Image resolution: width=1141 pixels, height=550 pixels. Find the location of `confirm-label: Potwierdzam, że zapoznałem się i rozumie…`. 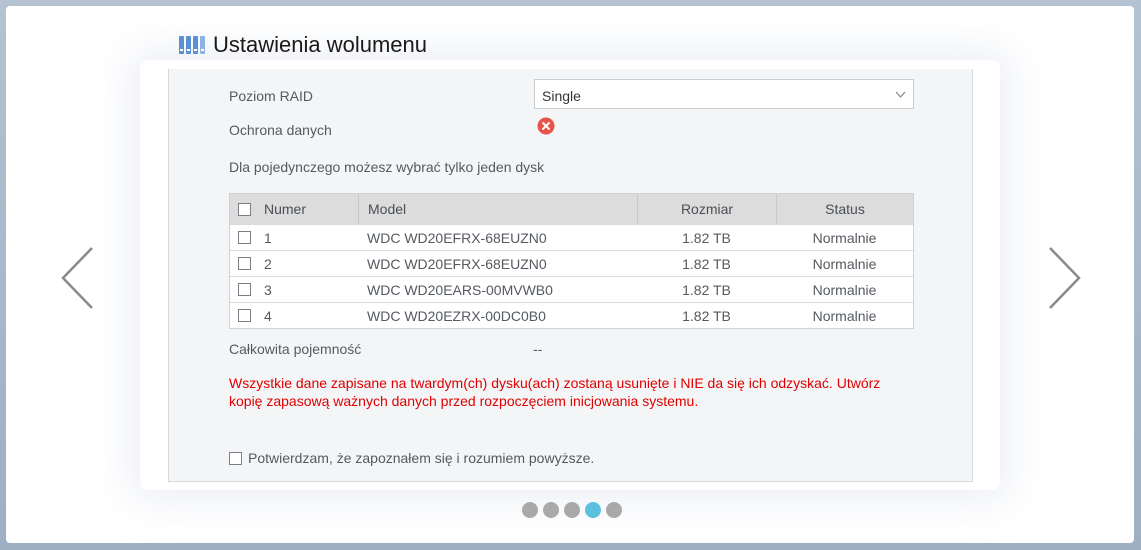

confirm-label: Potwierdzam, że zapoznałem się i rozumie… is located at coordinates (421, 458).